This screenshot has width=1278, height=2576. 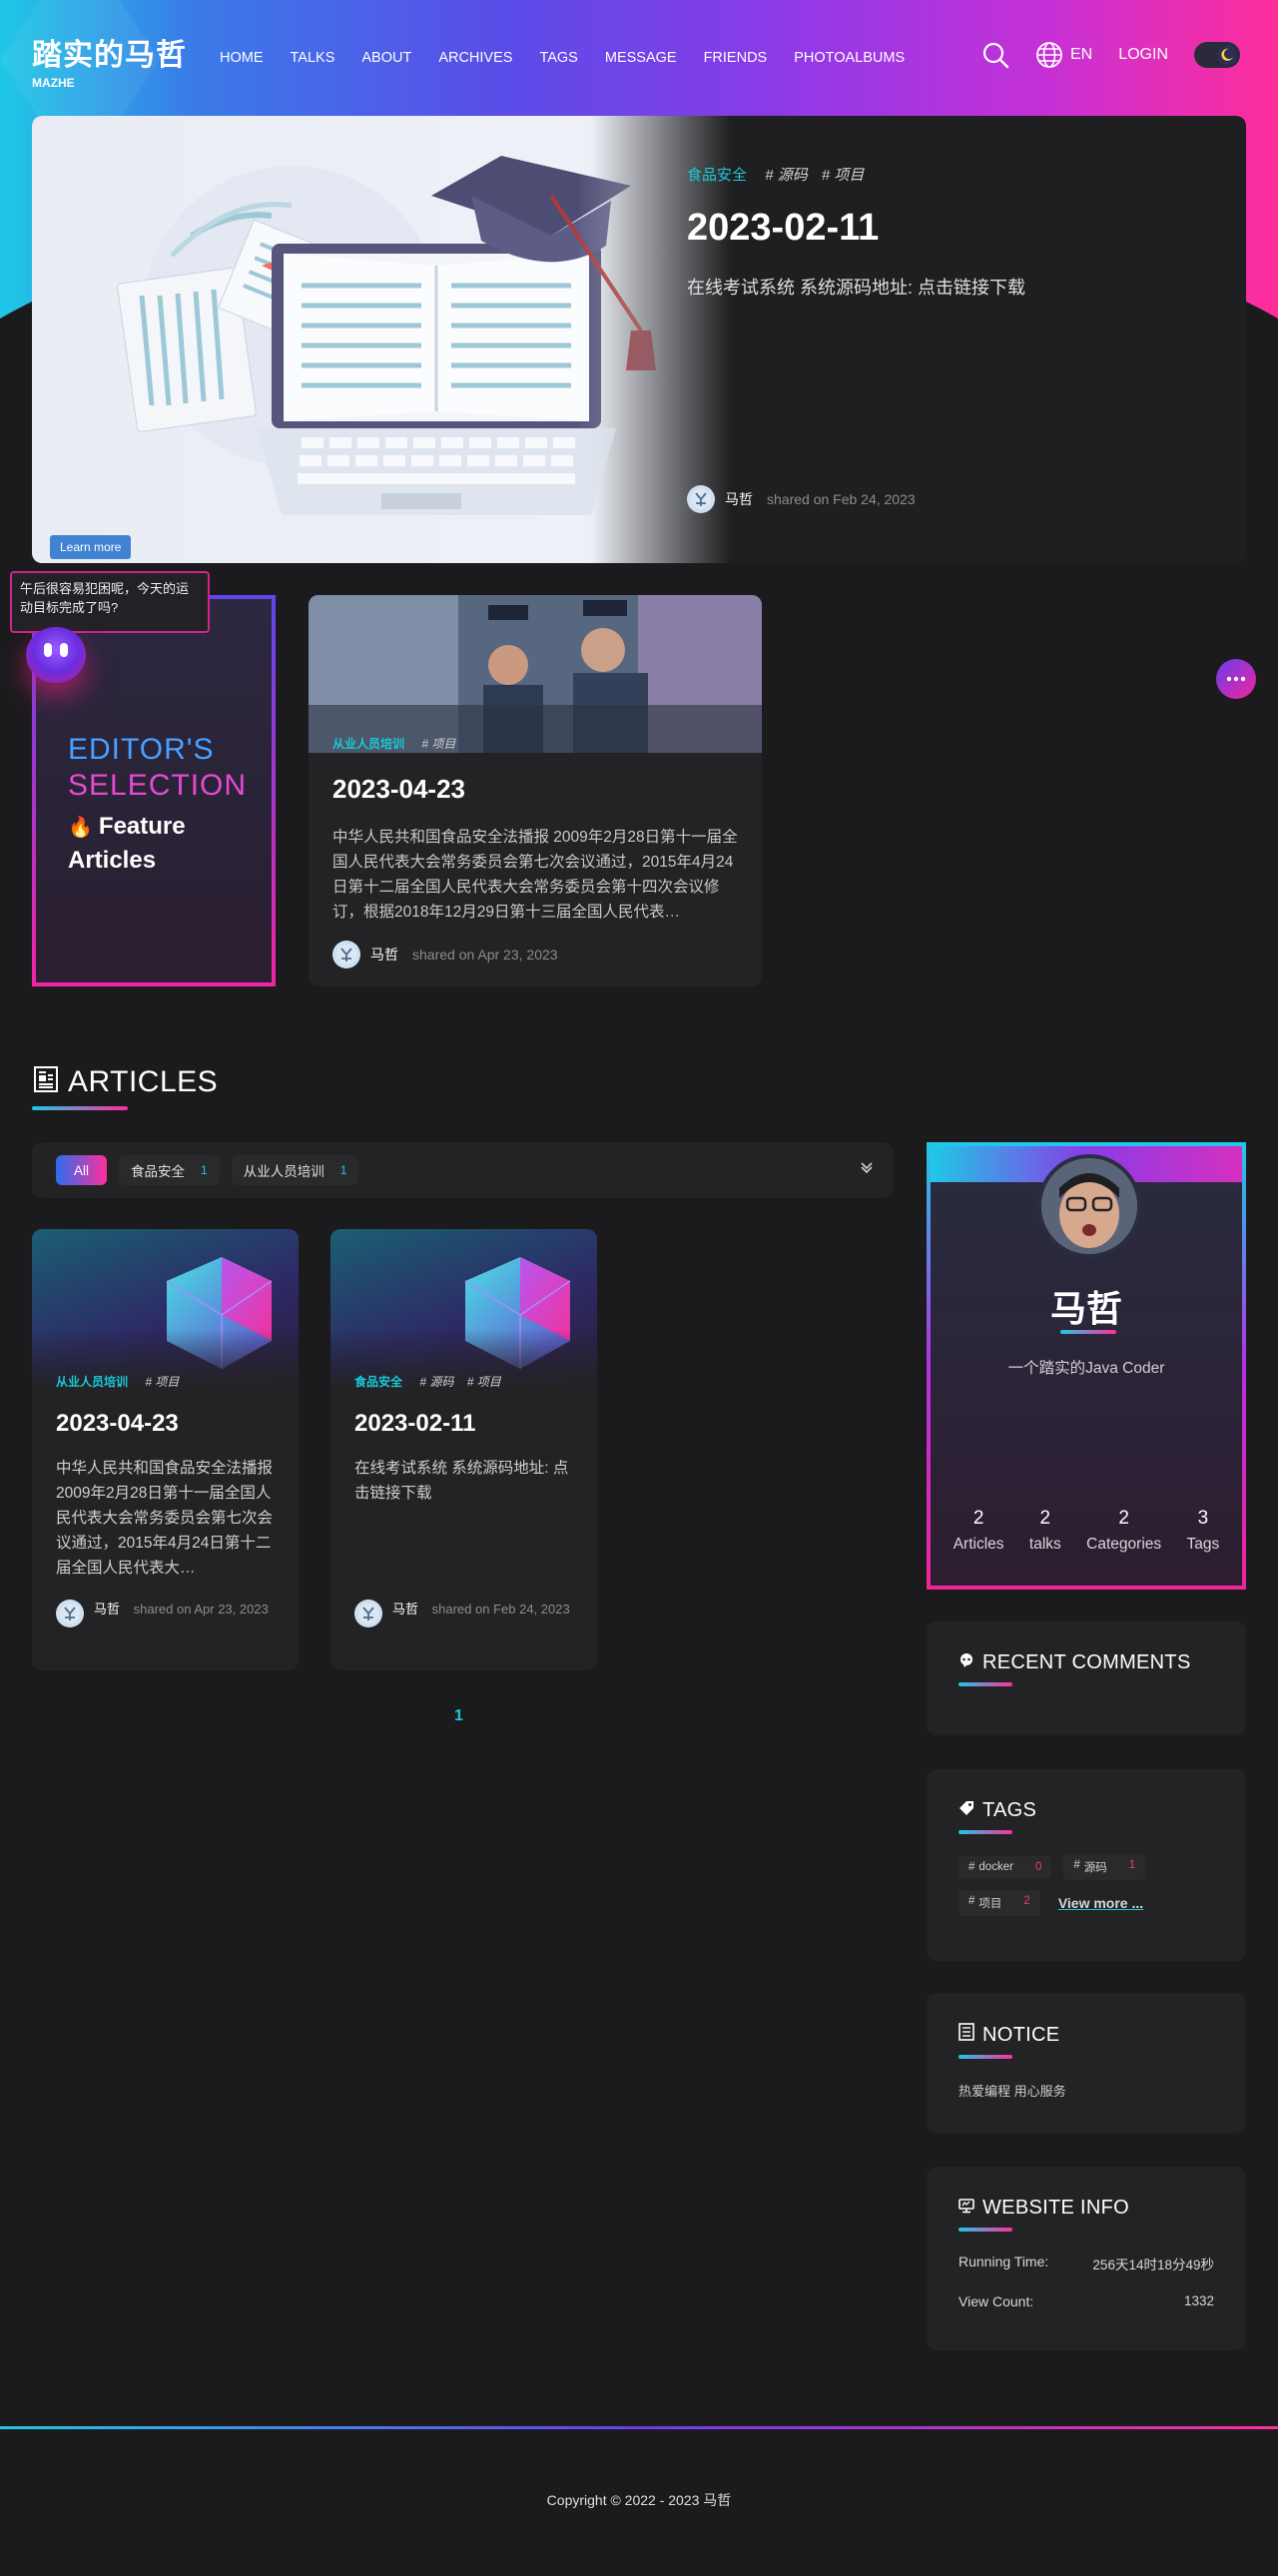 I want to click on stat-label: Articles, so click(x=978, y=1544).